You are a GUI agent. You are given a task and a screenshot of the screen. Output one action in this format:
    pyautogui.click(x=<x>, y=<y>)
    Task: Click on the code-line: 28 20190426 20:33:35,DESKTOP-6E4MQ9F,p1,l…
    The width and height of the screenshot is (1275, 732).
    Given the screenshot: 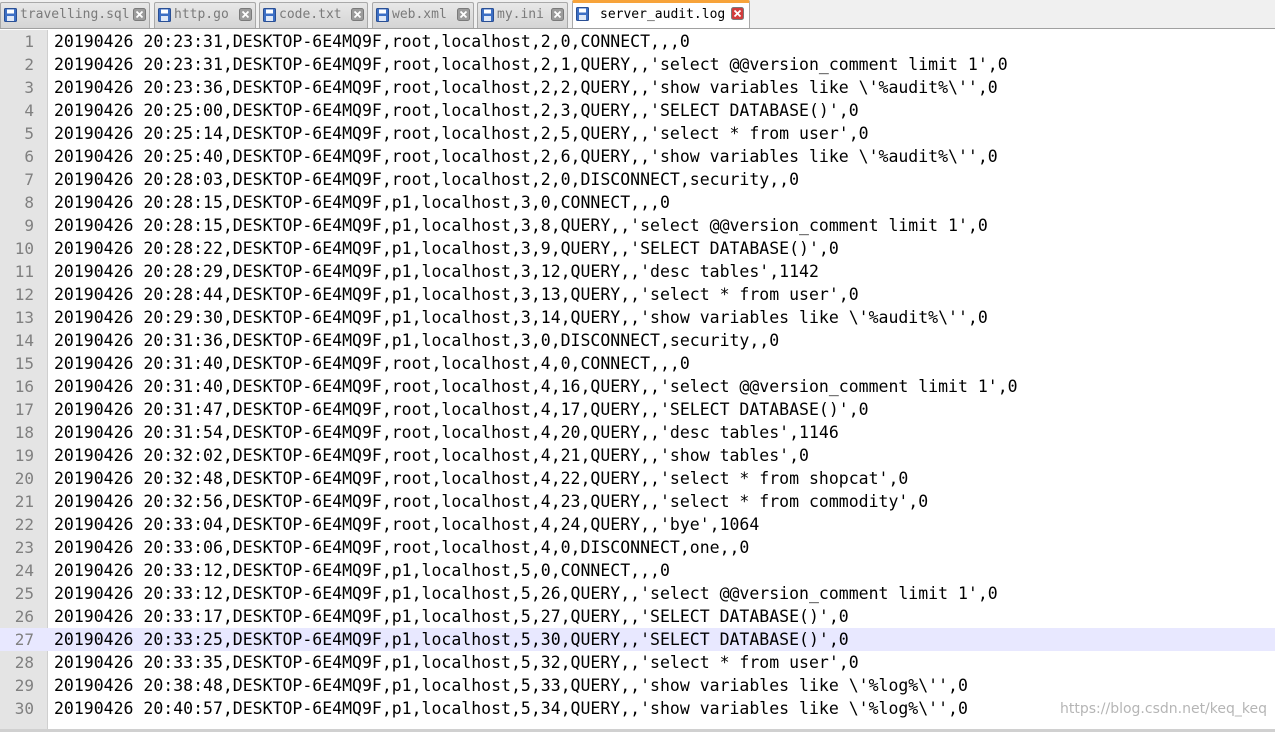 What is the action you would take?
    pyautogui.click(x=637, y=662)
    